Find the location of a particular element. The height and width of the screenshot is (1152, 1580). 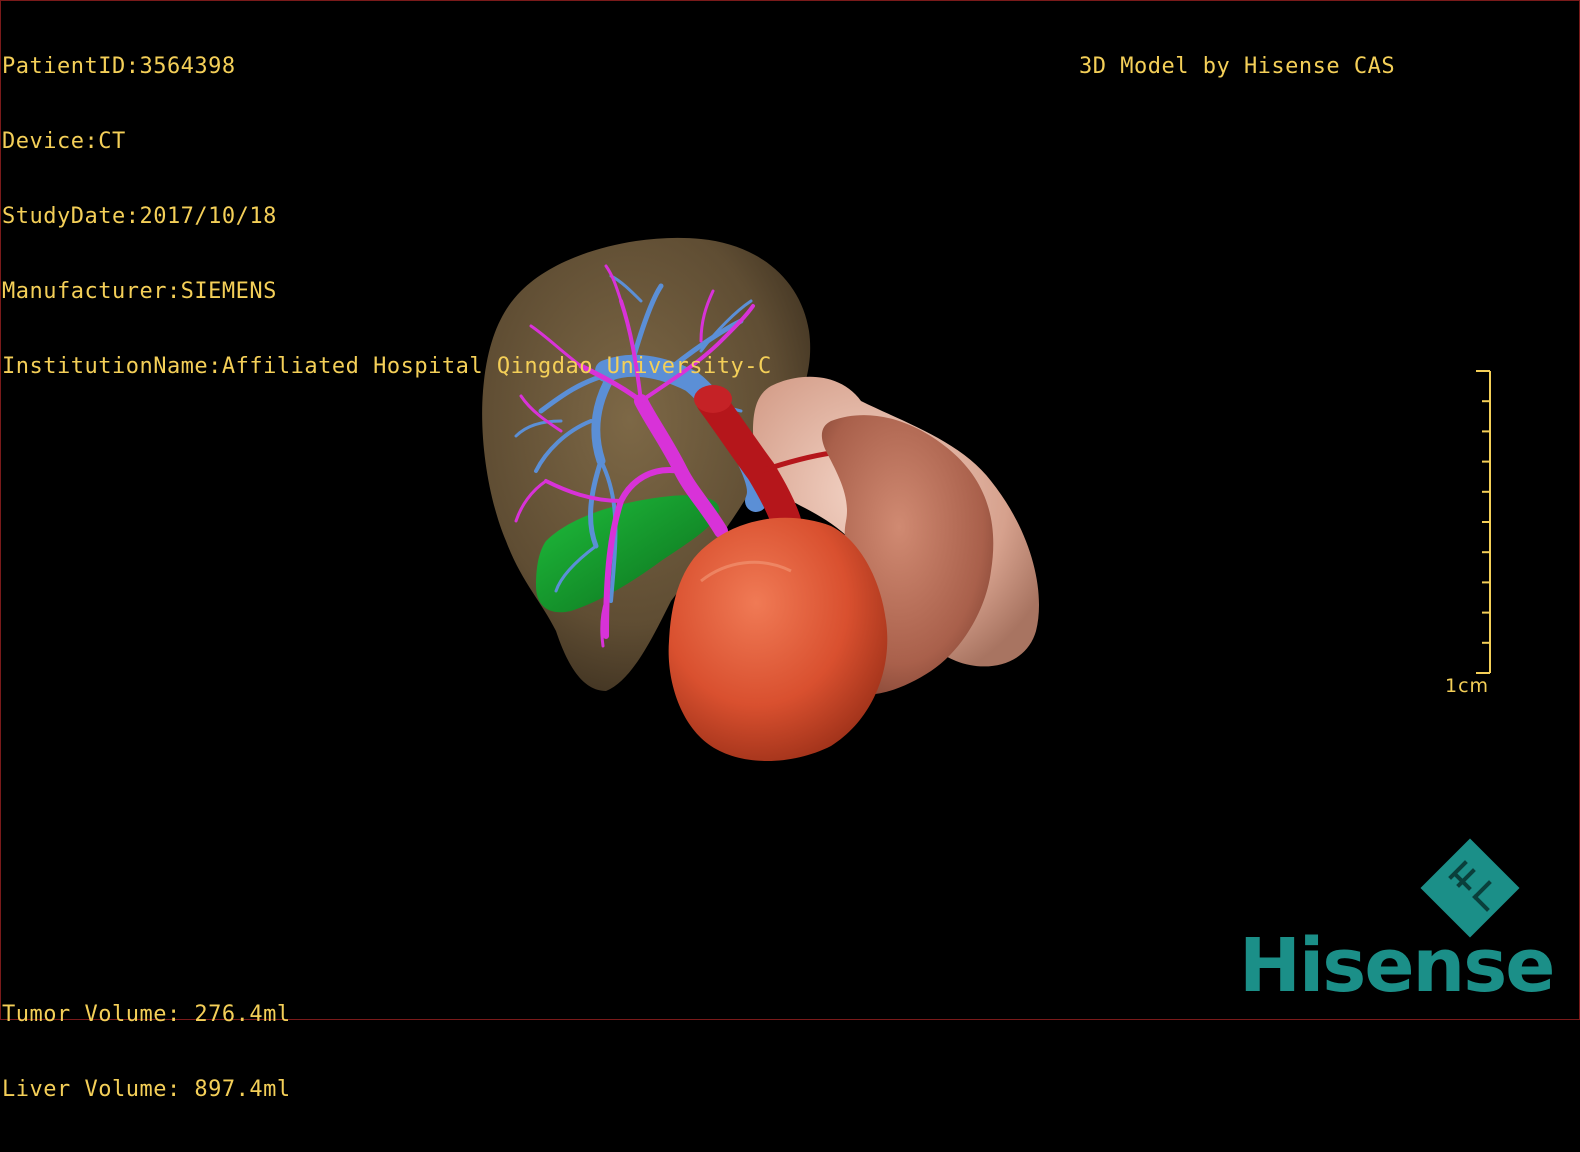

hisense-wordmark: Hisense is located at coordinates (1397, 966).